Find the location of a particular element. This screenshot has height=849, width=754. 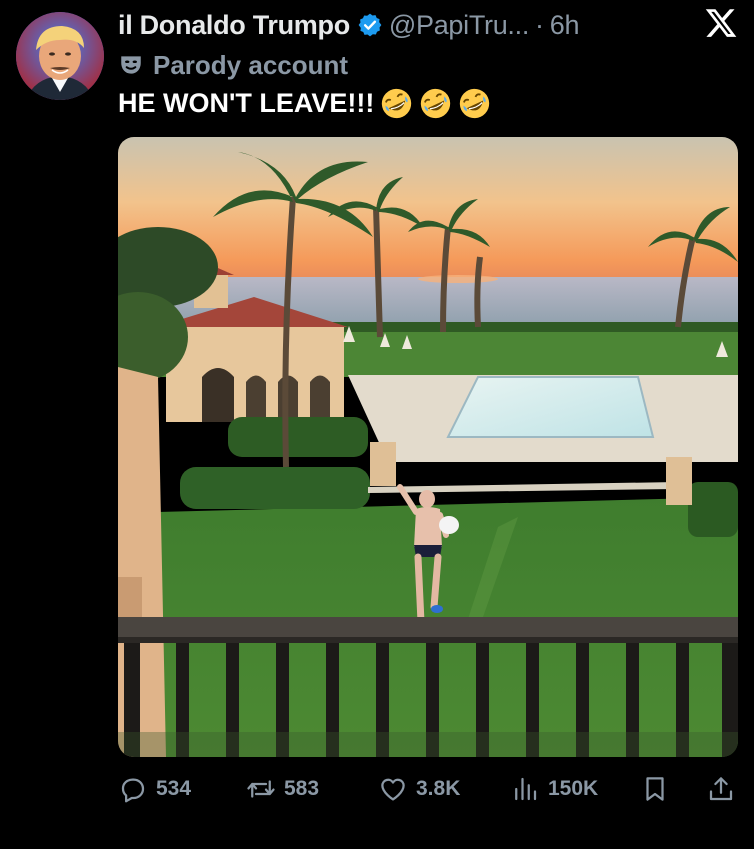

display-name: il Donaldo Trumpo is located at coordinates (234, 25).